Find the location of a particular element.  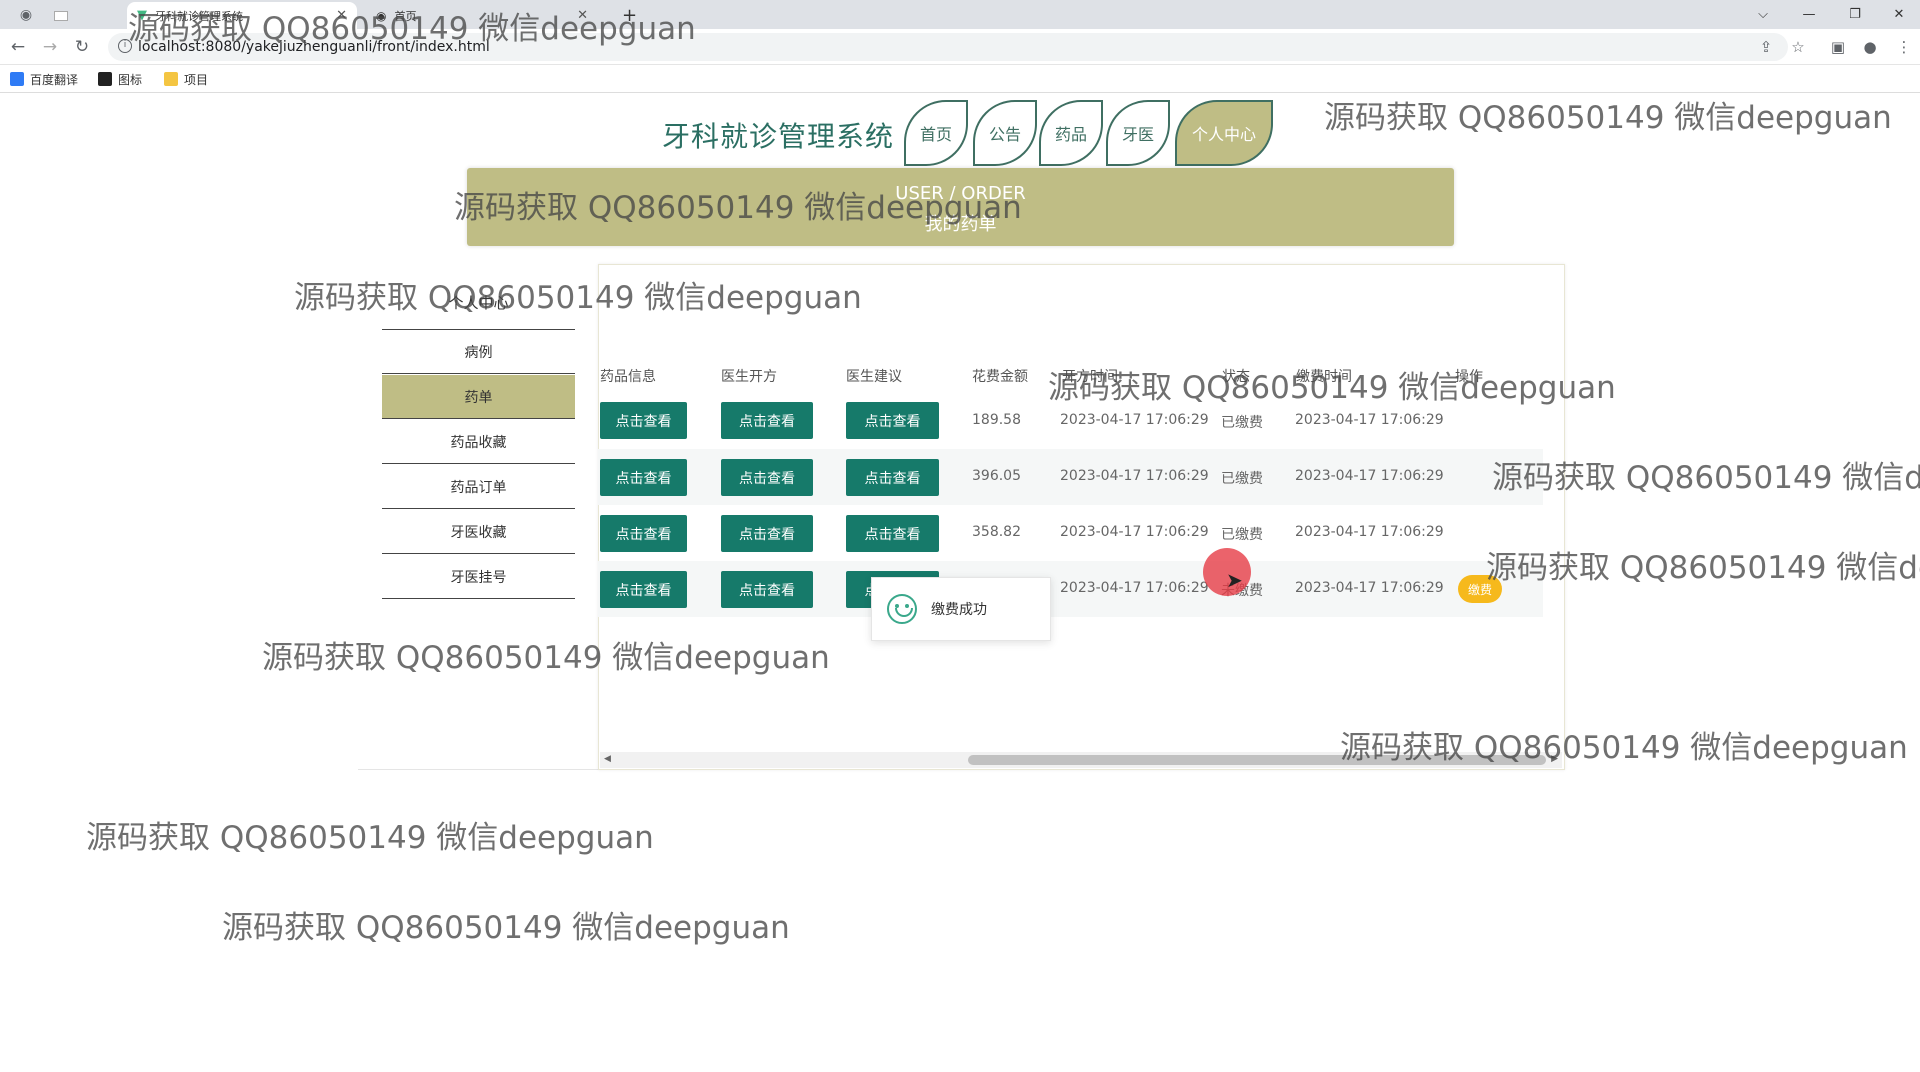

bookmark-label: 图标 is located at coordinates (130, 79).